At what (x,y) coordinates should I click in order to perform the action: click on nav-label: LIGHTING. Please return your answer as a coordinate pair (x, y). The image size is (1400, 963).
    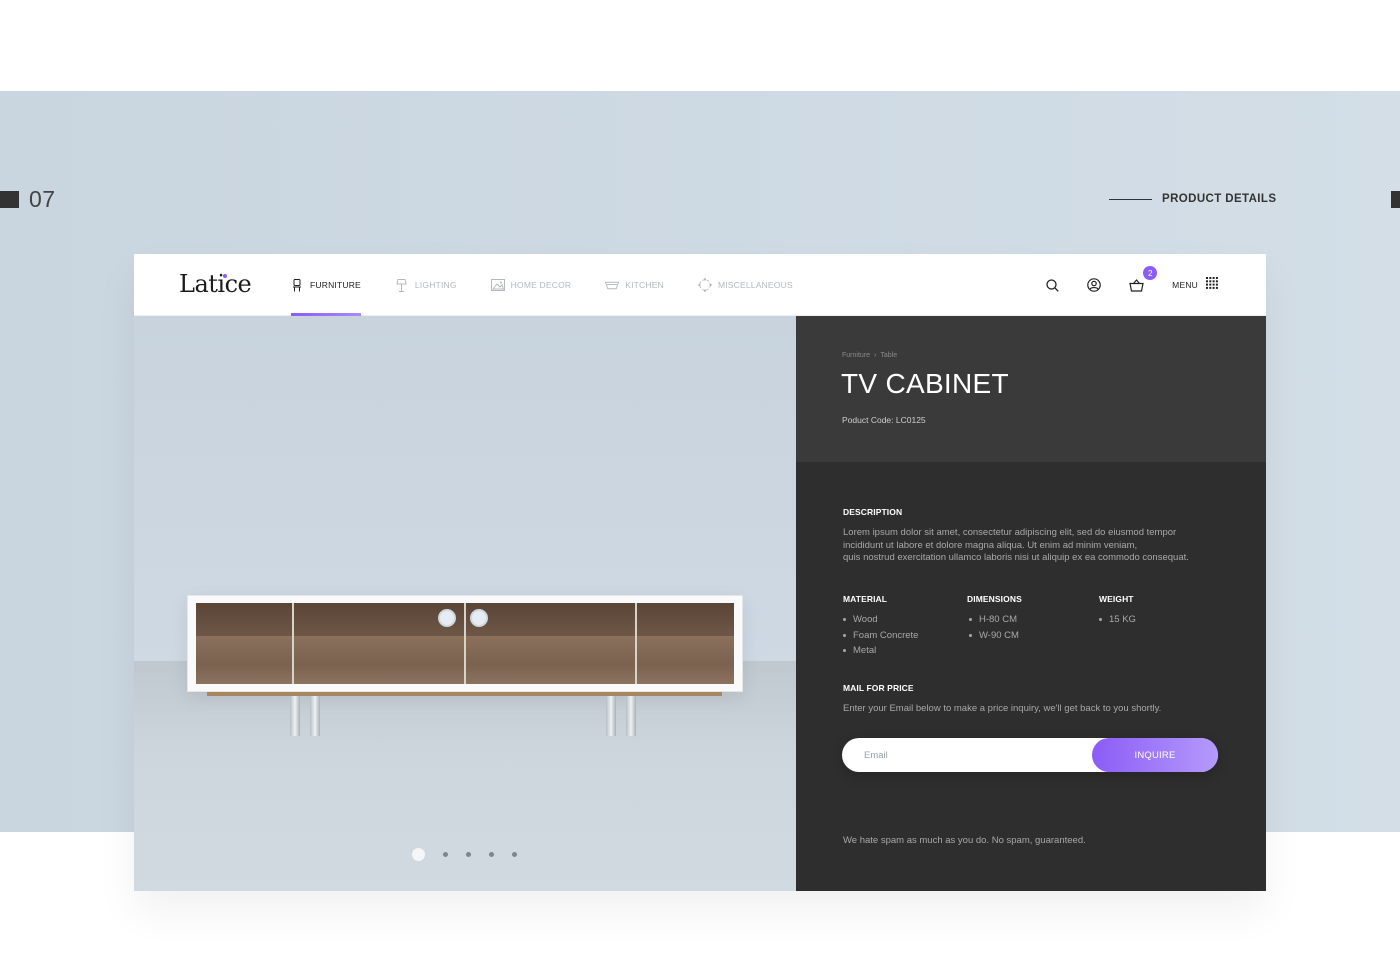
    Looking at the image, I should click on (435, 285).